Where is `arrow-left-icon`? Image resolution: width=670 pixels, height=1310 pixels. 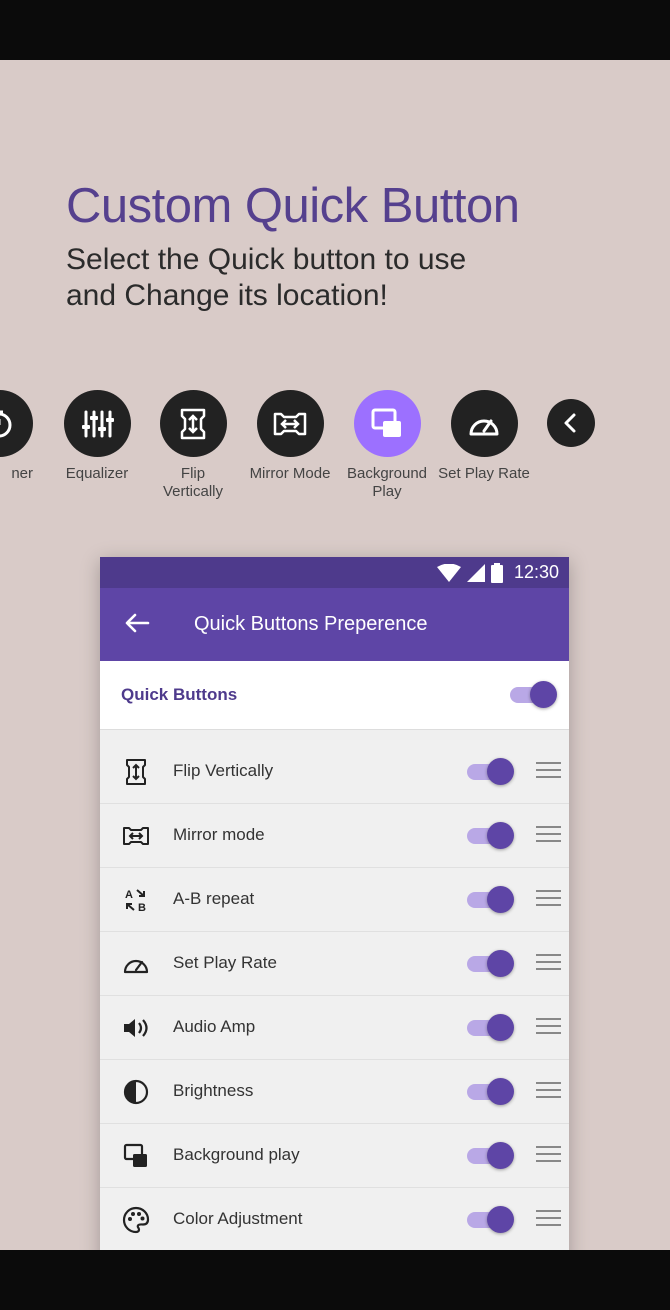
arrow-left-icon is located at coordinates (137, 623).